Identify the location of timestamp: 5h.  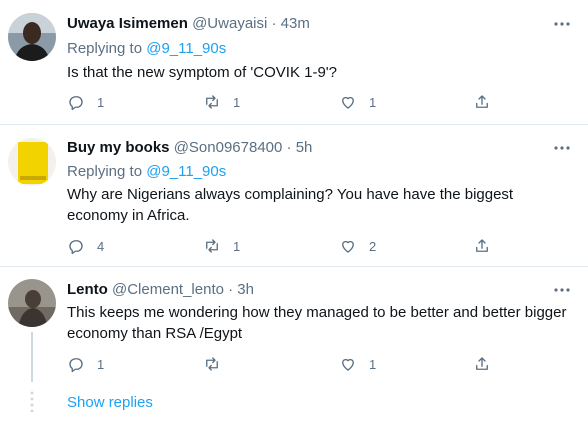
(304, 147).